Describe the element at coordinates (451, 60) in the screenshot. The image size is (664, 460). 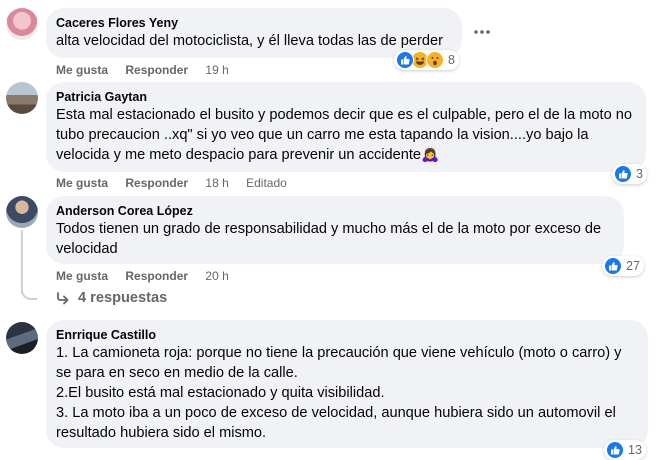
I see `reaction-count: 8` at that location.